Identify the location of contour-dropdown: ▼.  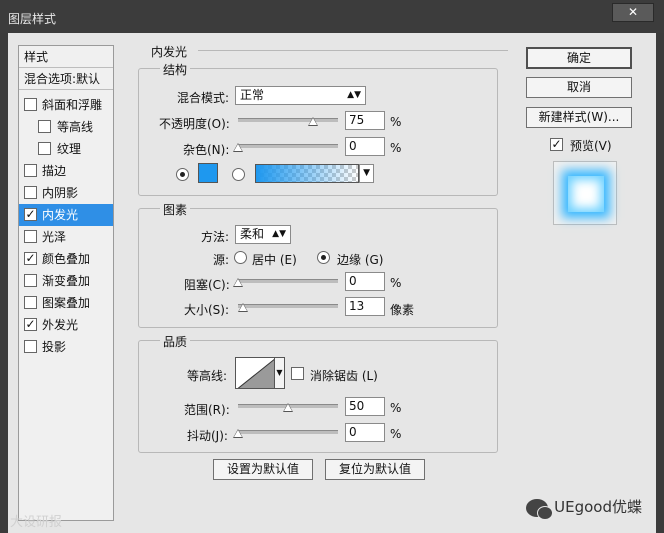
(280, 373).